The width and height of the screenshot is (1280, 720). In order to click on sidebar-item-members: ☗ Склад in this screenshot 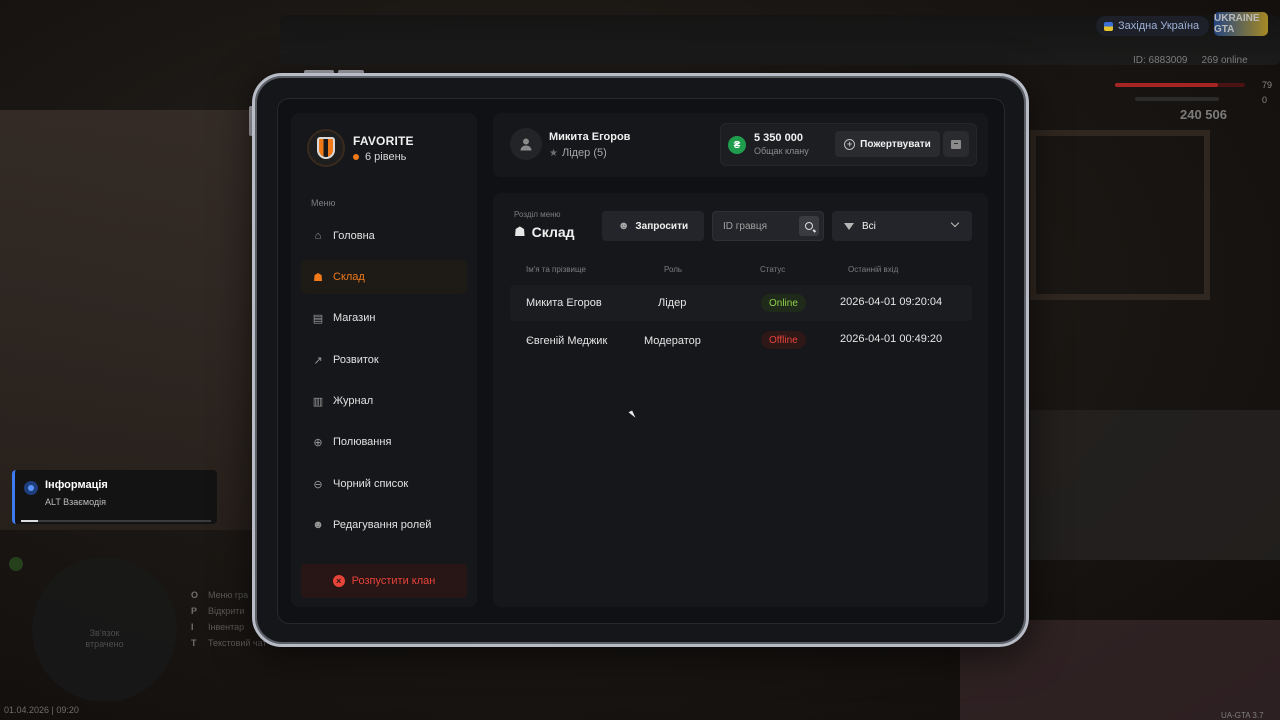, I will do `click(384, 277)`.